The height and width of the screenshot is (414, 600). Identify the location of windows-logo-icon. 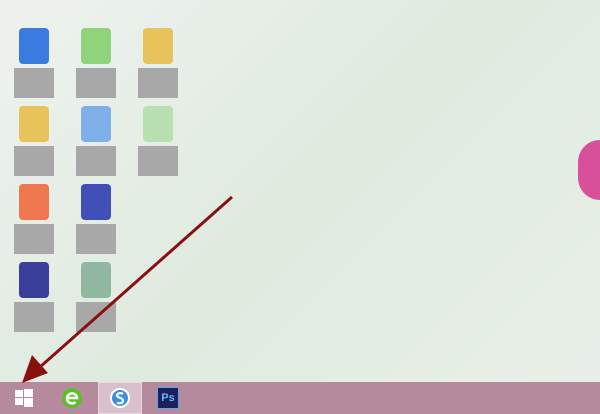
(24, 398).